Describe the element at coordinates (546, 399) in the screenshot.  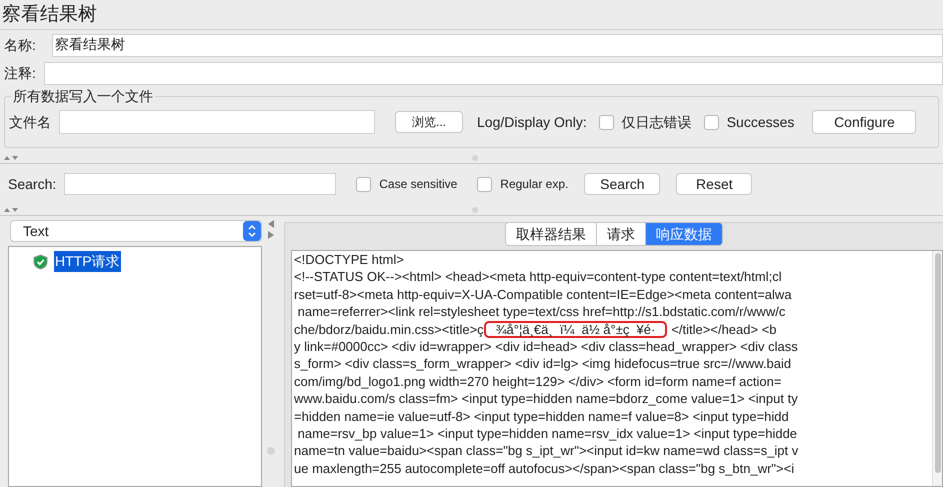
I see `response-text-line: www.baidu.com/s class=fm> <input type=hidden name=bdorz_come value=1> <input ty` at that location.